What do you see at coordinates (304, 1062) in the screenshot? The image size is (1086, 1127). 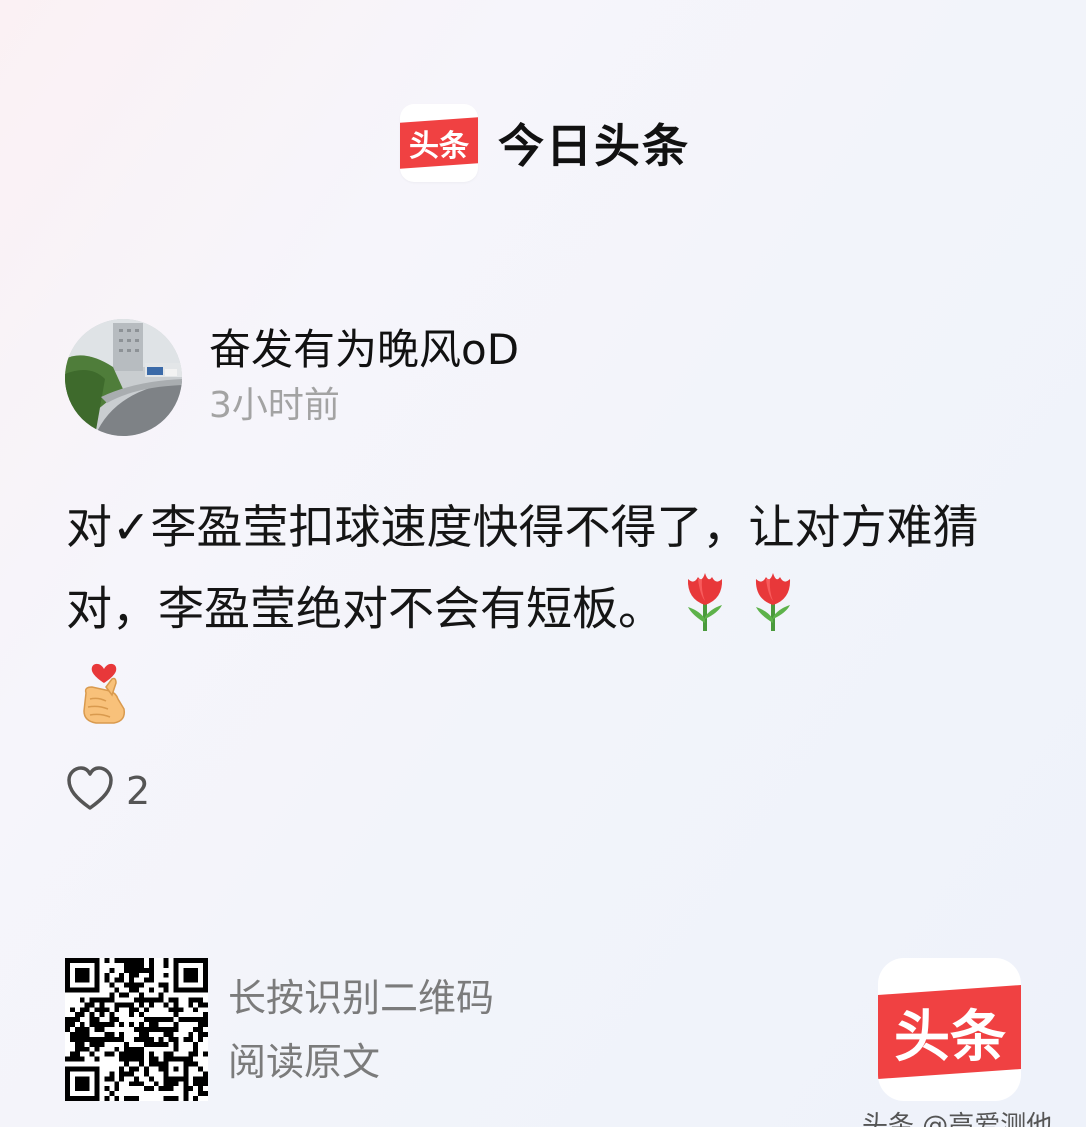 I see `read-original-label: 阅读原文` at bounding box center [304, 1062].